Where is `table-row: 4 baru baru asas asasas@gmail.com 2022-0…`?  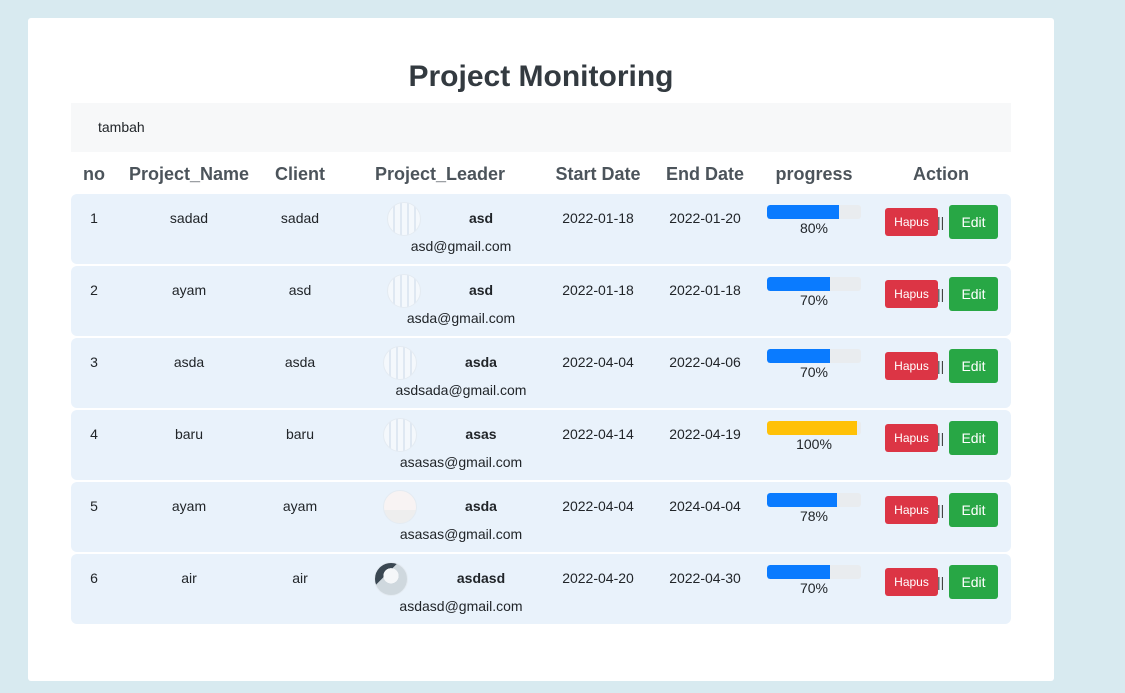
table-row: 4 baru baru asas asasas@gmail.com 2022-0… is located at coordinates (541, 445).